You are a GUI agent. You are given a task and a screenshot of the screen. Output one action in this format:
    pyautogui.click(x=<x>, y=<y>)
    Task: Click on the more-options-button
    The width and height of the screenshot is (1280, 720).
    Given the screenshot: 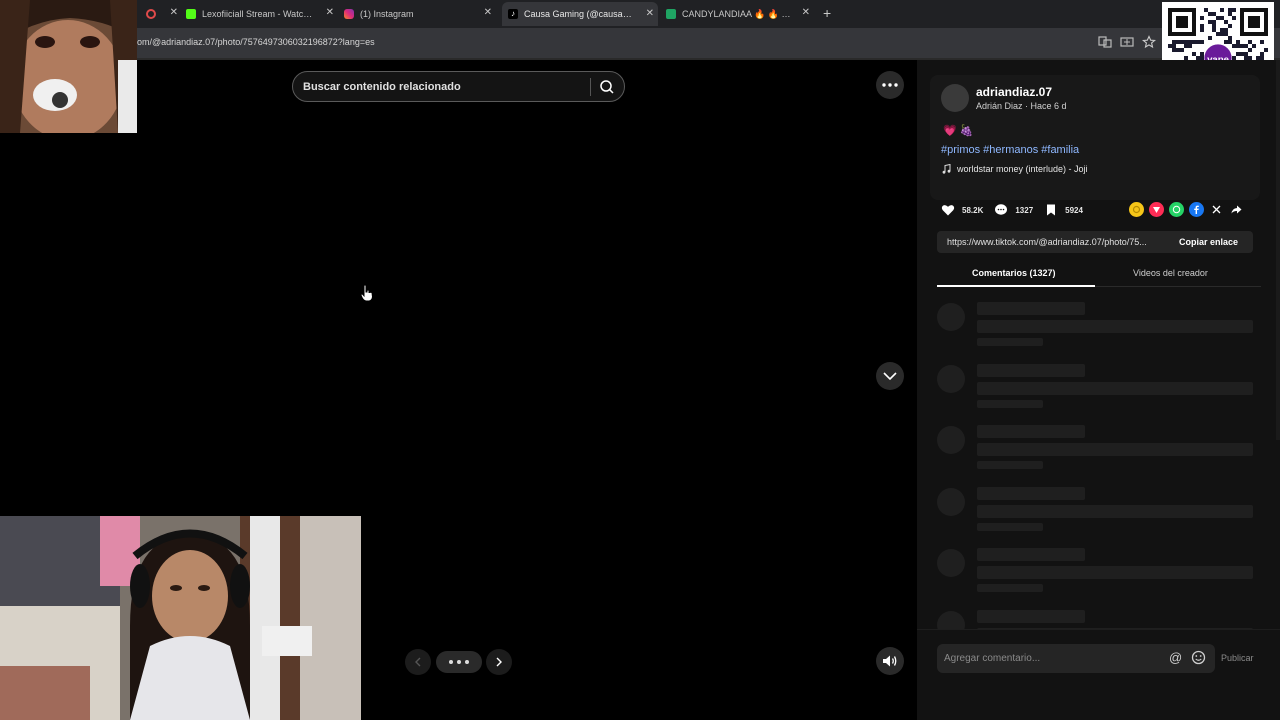 What is the action you would take?
    pyautogui.click(x=890, y=85)
    